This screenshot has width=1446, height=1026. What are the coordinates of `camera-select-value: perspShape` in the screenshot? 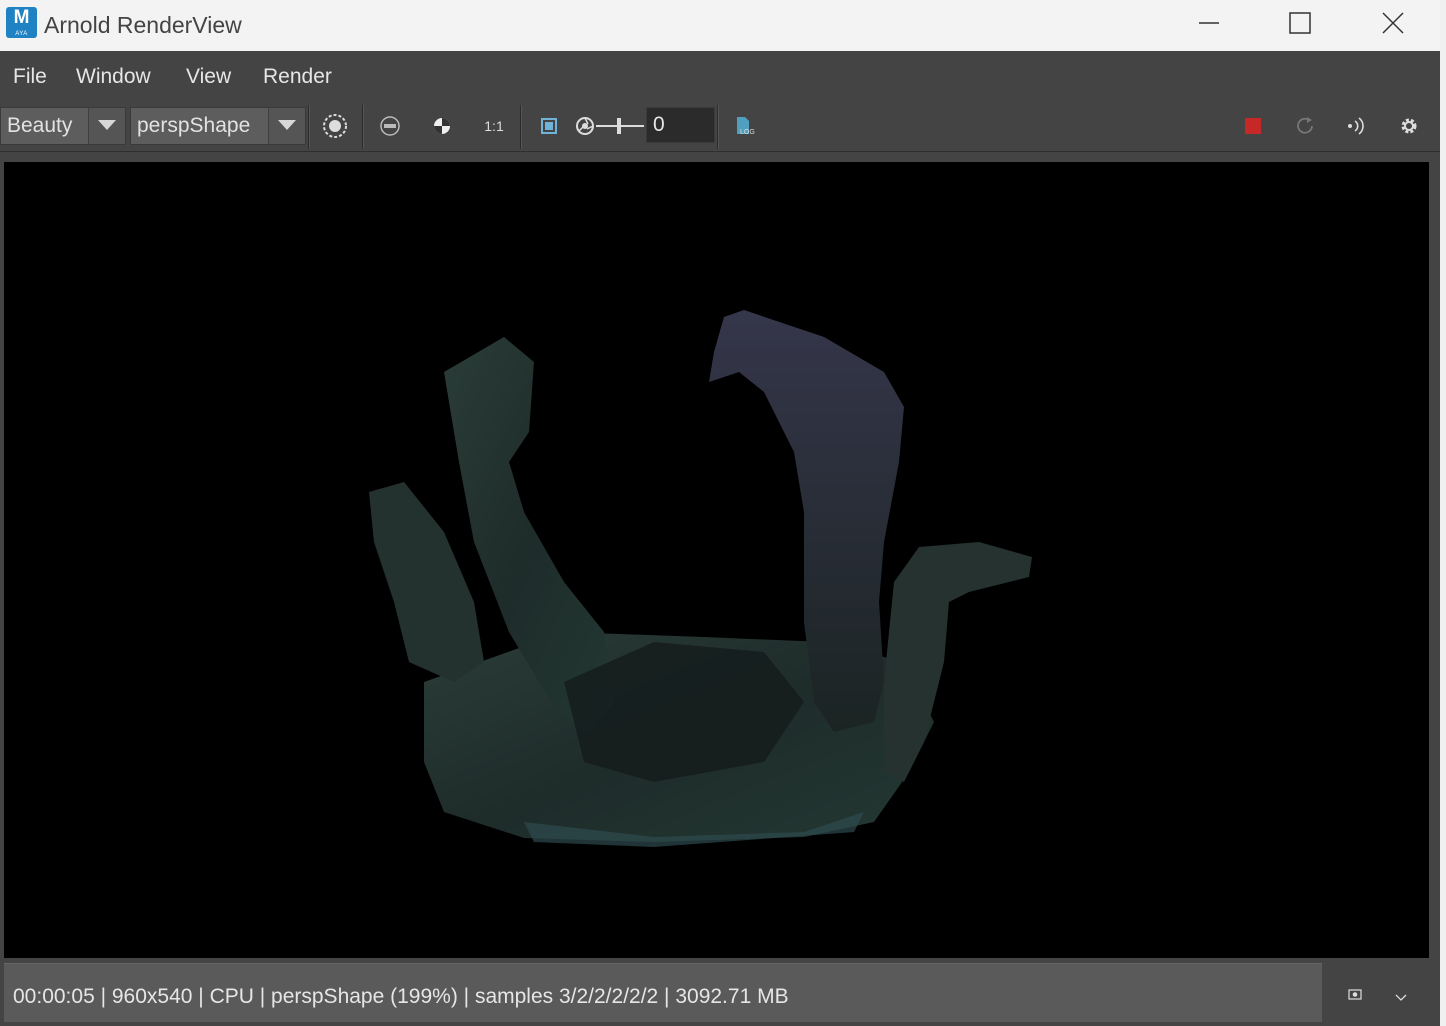 It's located at (194, 125).